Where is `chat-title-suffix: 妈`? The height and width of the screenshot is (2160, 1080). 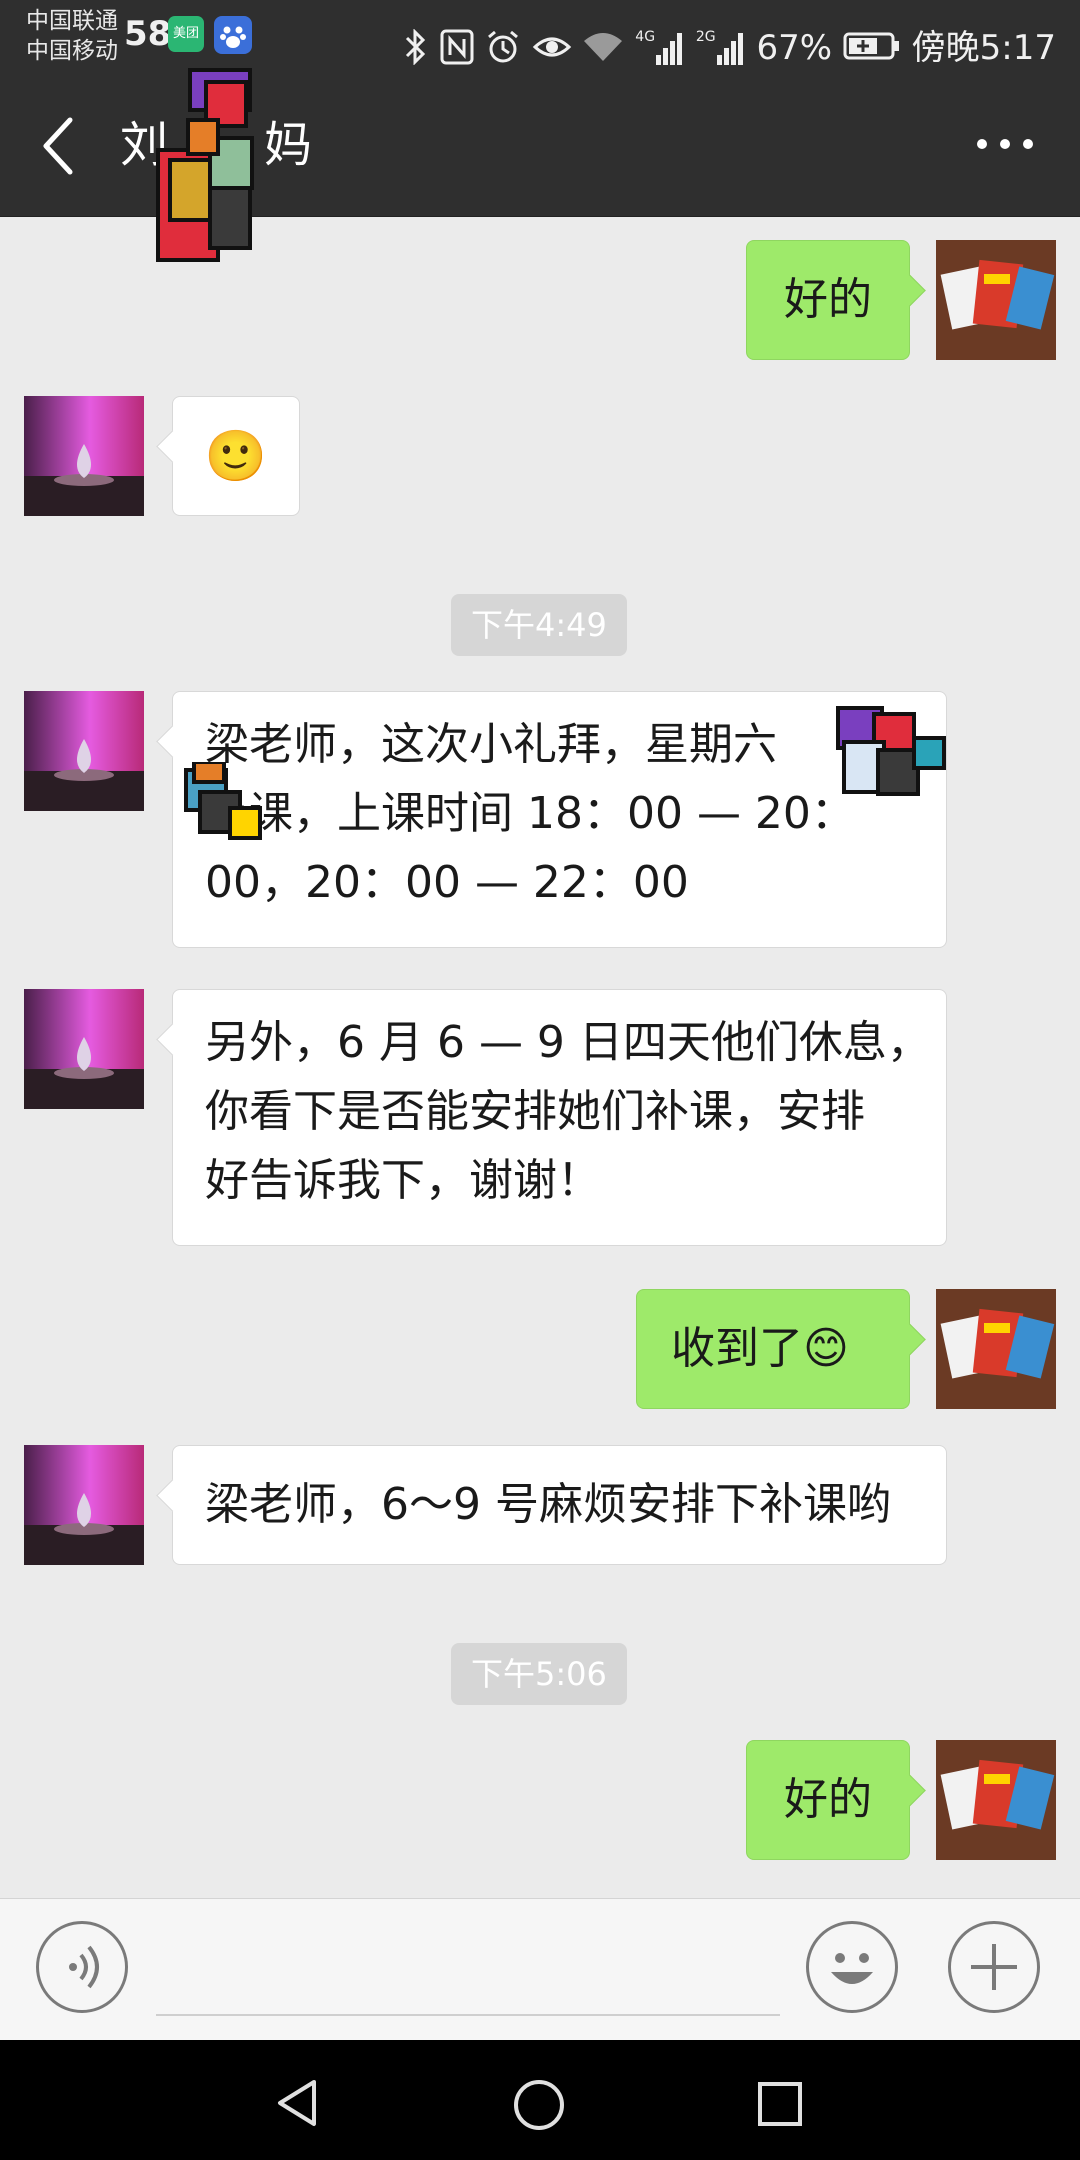 chat-title-suffix: 妈 is located at coordinates (288, 145).